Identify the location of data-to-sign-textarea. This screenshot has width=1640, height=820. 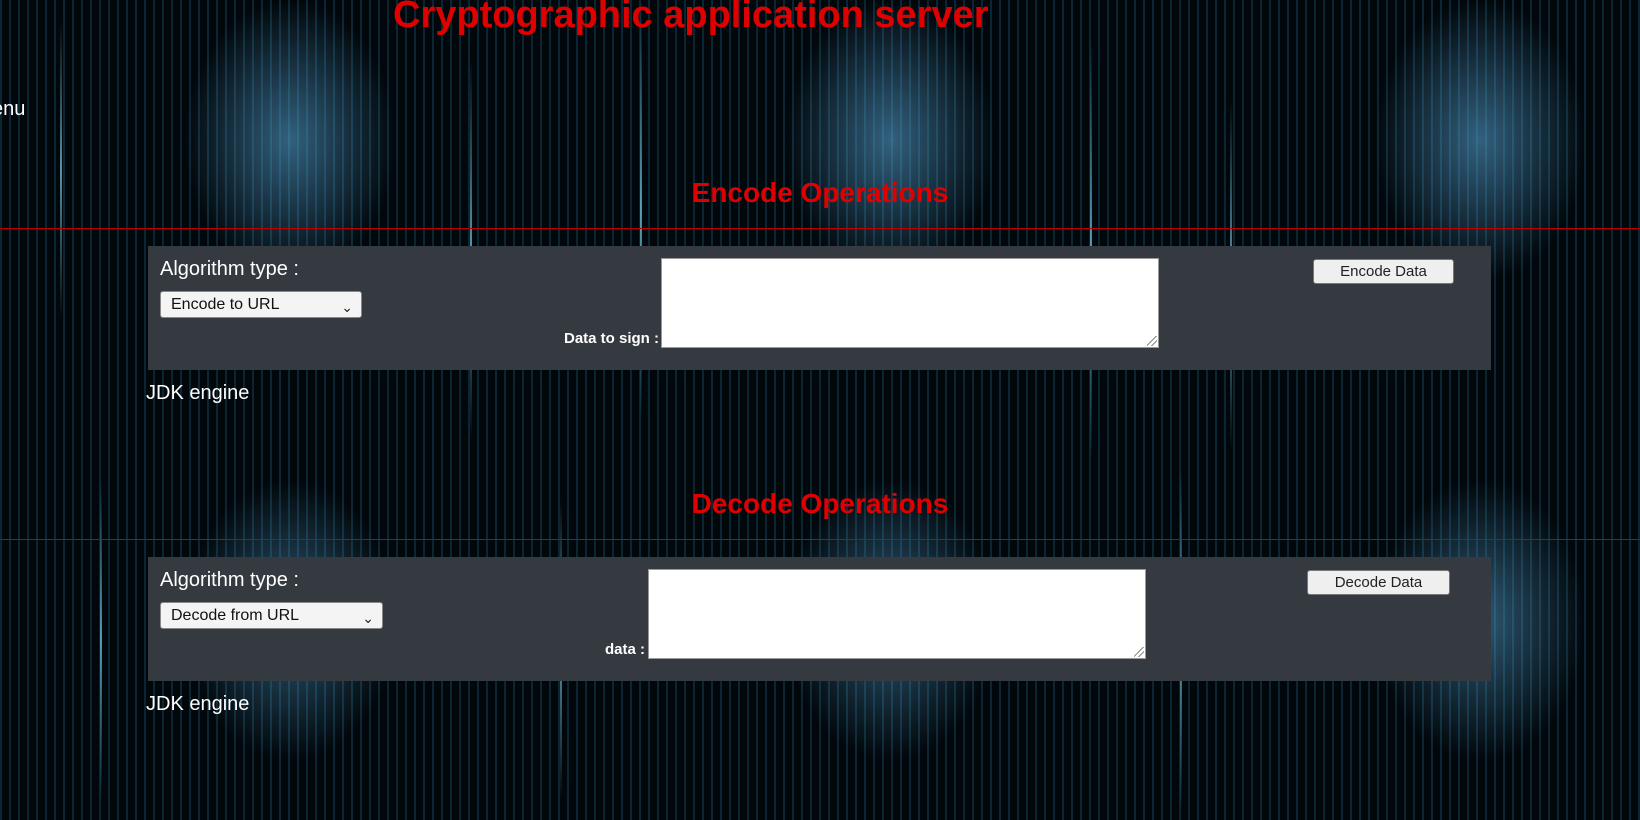
(910, 303).